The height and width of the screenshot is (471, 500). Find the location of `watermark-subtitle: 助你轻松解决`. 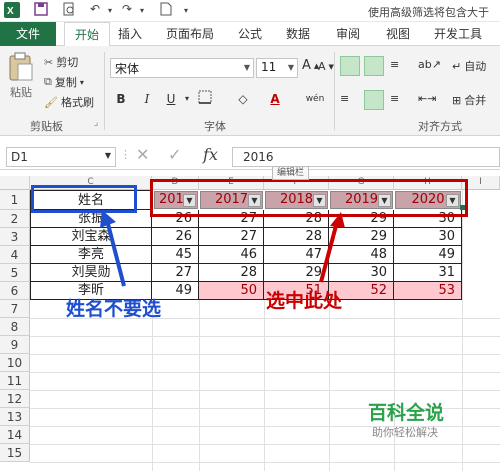

watermark-subtitle: 助你轻松解决 is located at coordinates (405, 432).